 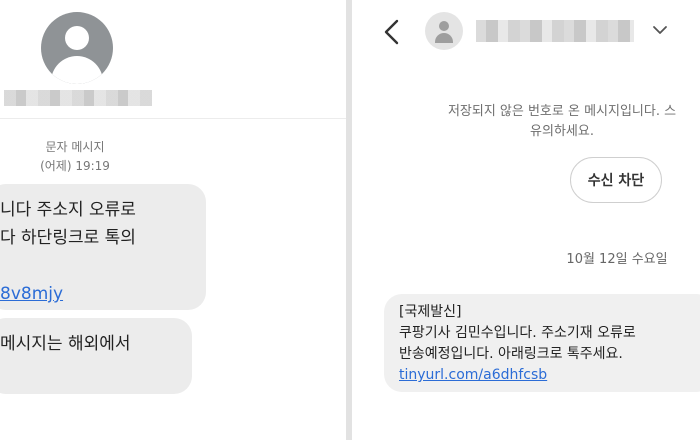 I want to click on notice-line: 저장되지 않은 번호로 온 메시지입니다. 스, so click(x=562, y=111).